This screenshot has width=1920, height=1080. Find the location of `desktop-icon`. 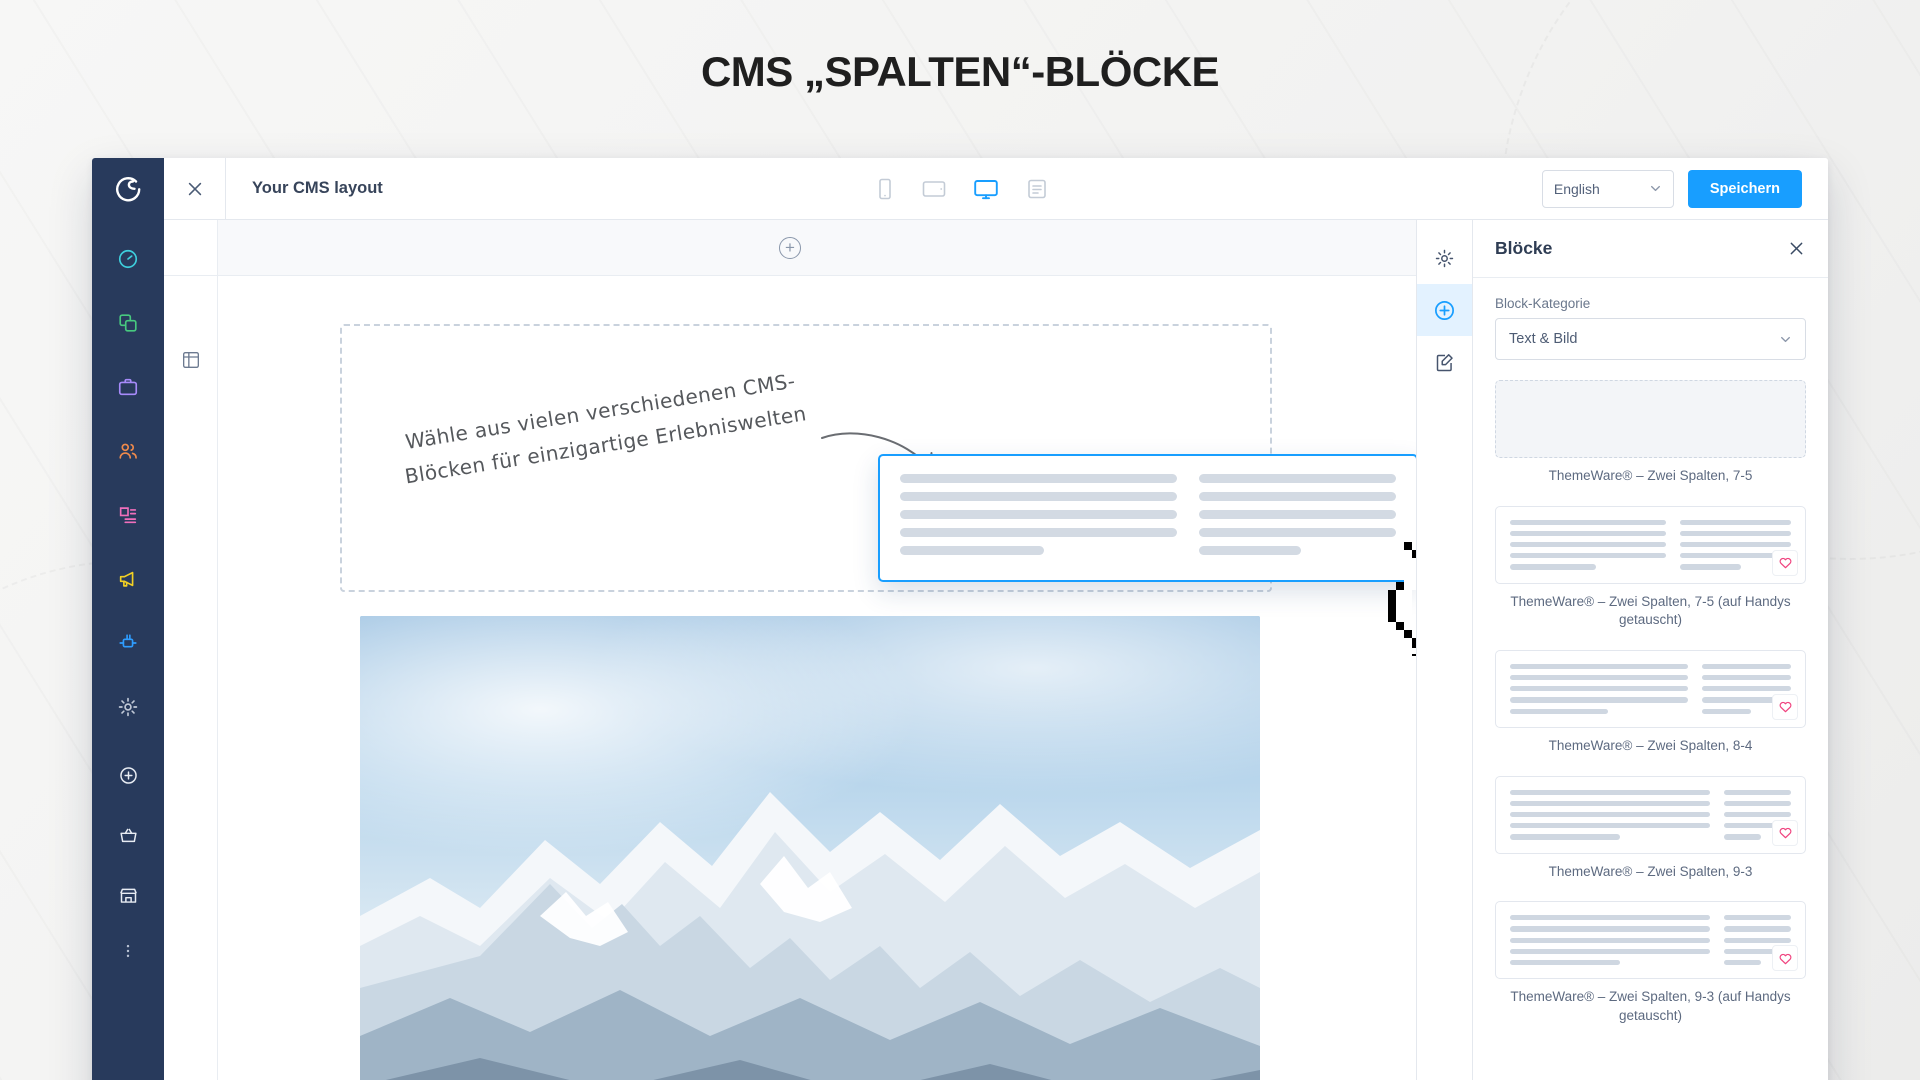

desktop-icon is located at coordinates (986, 189).